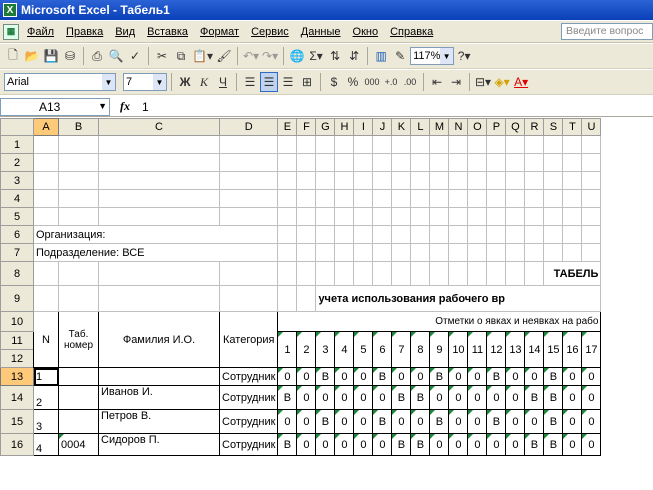  I want to click on workbook-icon: ▦, so click(11, 31).